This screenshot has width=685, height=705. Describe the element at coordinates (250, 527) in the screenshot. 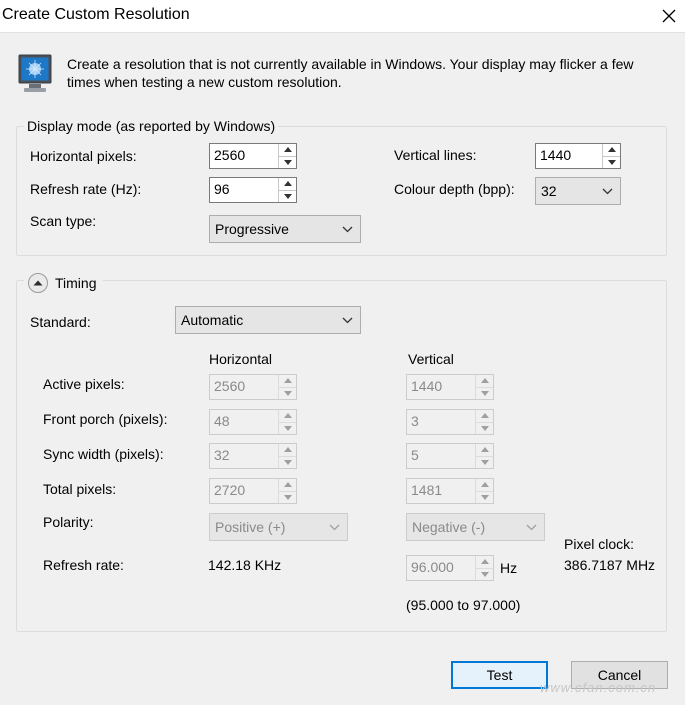

I see `polarity-h-value: Positive (+)` at that location.